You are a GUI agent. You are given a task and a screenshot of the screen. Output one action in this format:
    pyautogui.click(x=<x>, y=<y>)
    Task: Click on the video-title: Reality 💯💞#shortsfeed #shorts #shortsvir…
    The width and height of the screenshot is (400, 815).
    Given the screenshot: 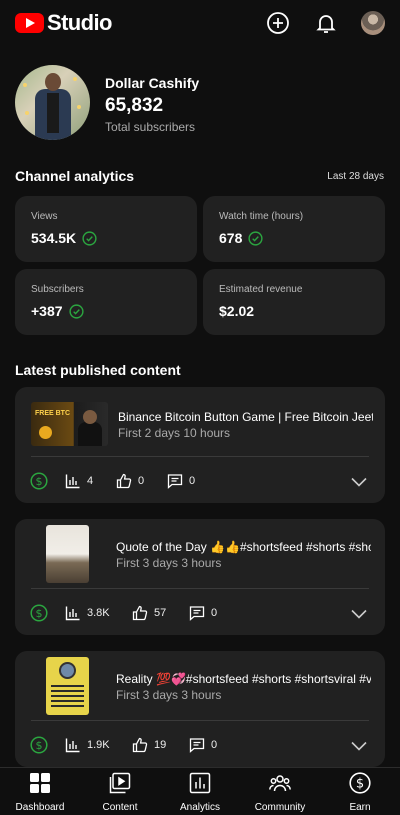 What is the action you would take?
    pyautogui.click(x=243, y=679)
    